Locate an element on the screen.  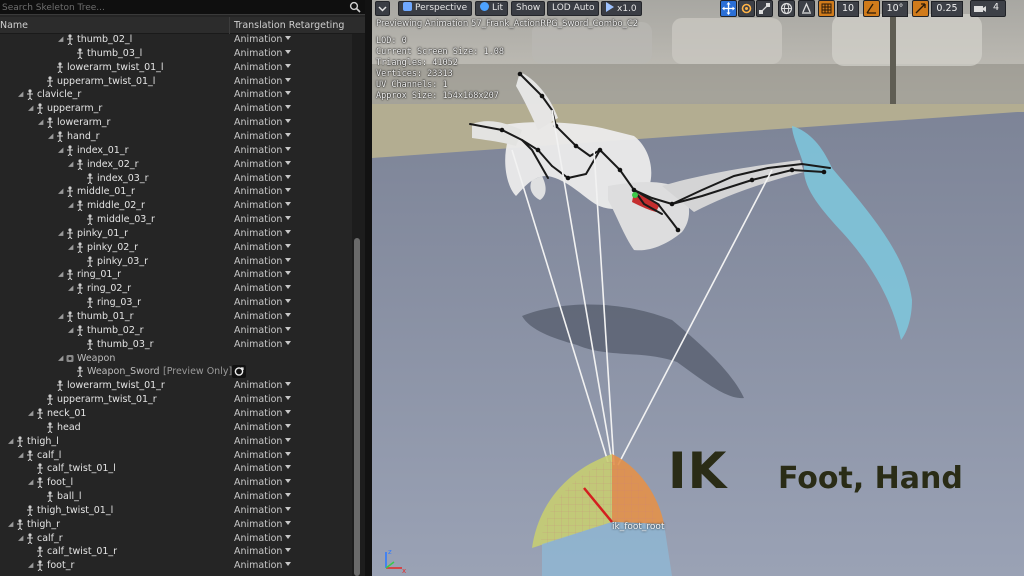
bone-row: calf_twist_01_l Animation is located at coordinates (176, 469).